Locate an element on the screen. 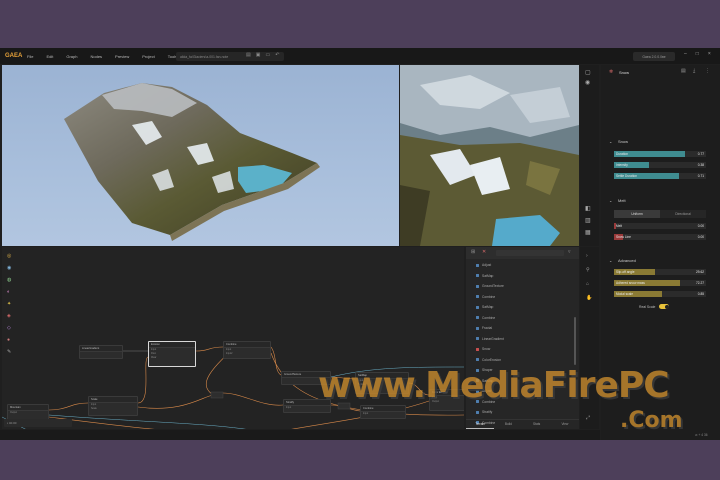 The image size is (720, 480). paint-icon: ◐ is located at coordinates (8, 292).